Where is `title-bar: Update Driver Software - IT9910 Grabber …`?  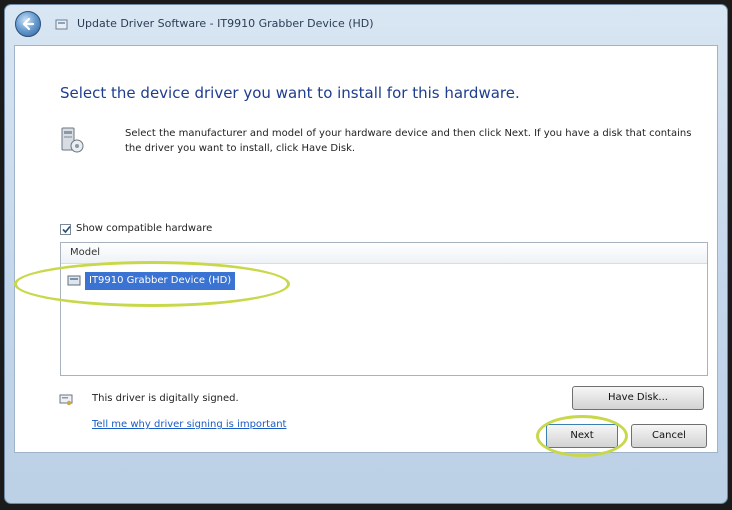
title-bar: Update Driver Software - IT9910 Grabber … is located at coordinates (366, 25).